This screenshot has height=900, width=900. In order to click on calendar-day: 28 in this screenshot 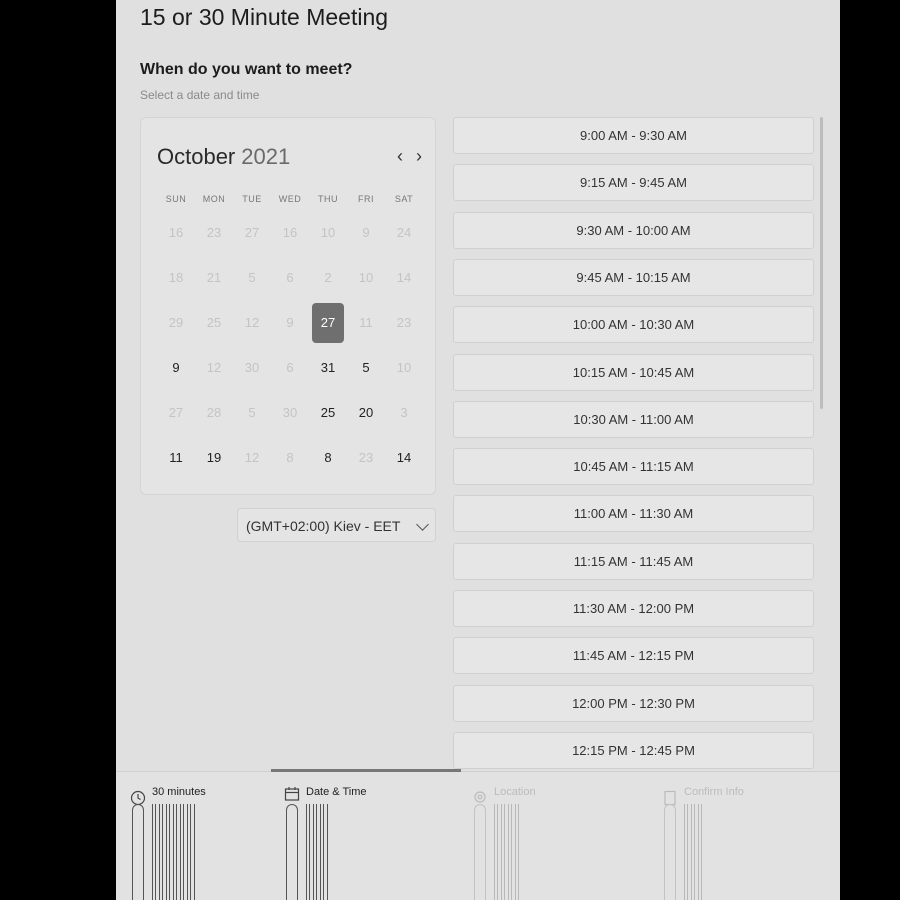, I will do `click(214, 412)`.